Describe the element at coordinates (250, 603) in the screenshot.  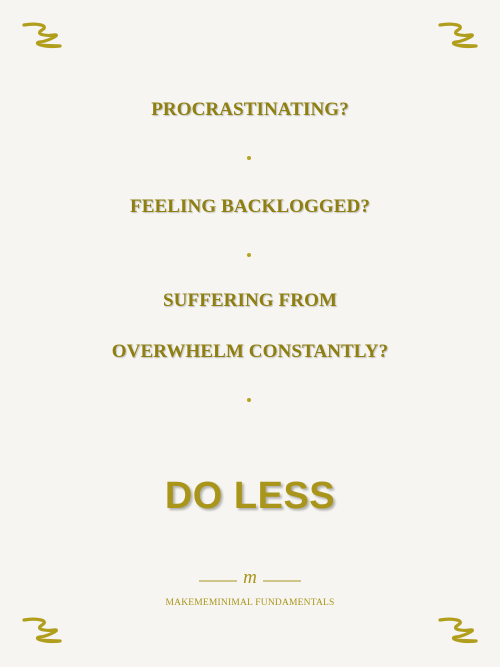
I see `brand-name: MAKEMEMINIMAL FUNDAMENTALS` at that location.